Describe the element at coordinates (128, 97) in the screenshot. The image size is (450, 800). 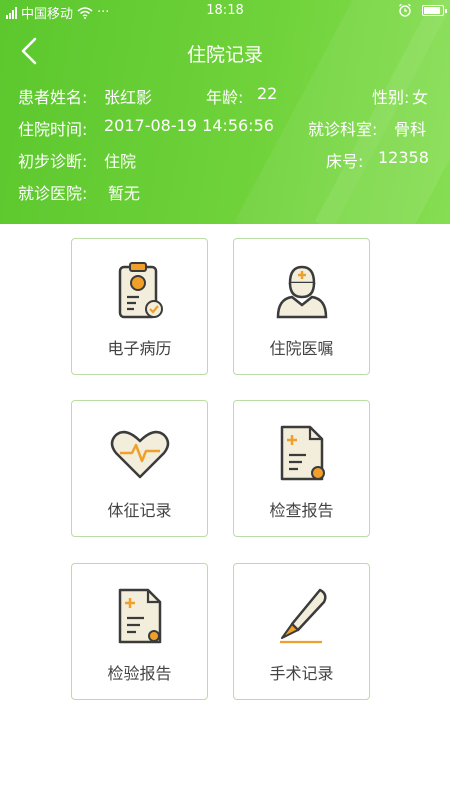
I see `patient-name: 张红影` at that location.